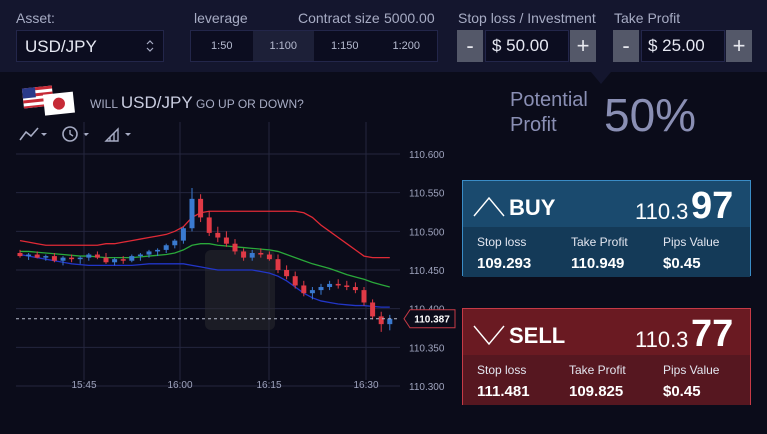 The width and height of the screenshot is (767, 434). What do you see at coordinates (409, 18) in the screenshot?
I see `contract-size-value: 5000.00` at bounding box center [409, 18].